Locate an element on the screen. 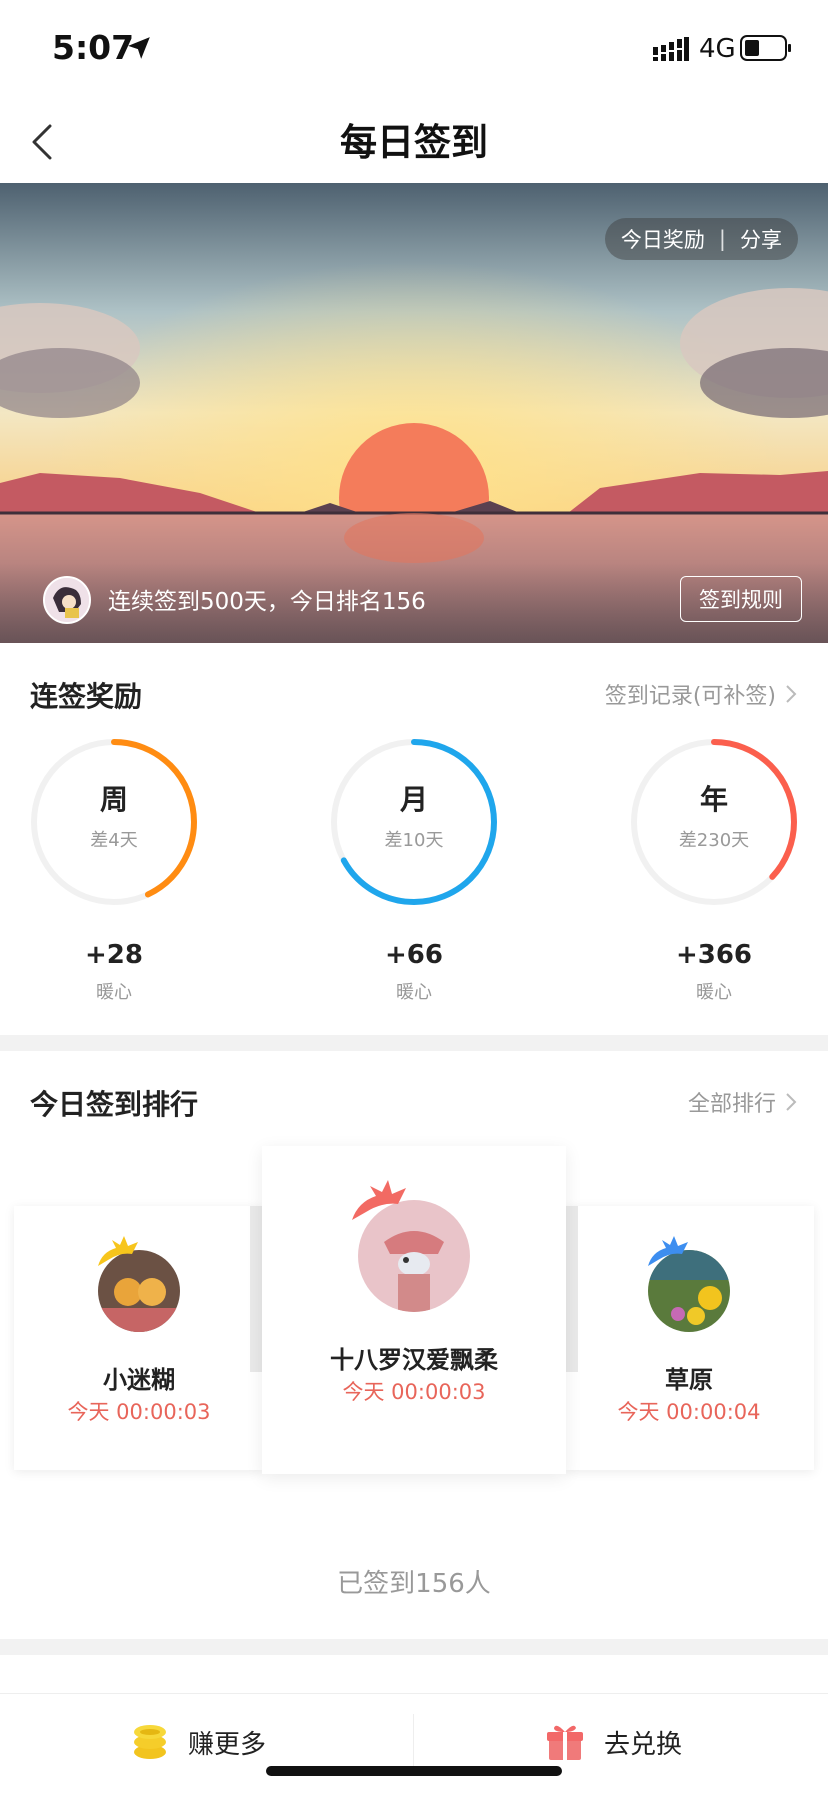  status-time: 5:07 is located at coordinates (93, 47).